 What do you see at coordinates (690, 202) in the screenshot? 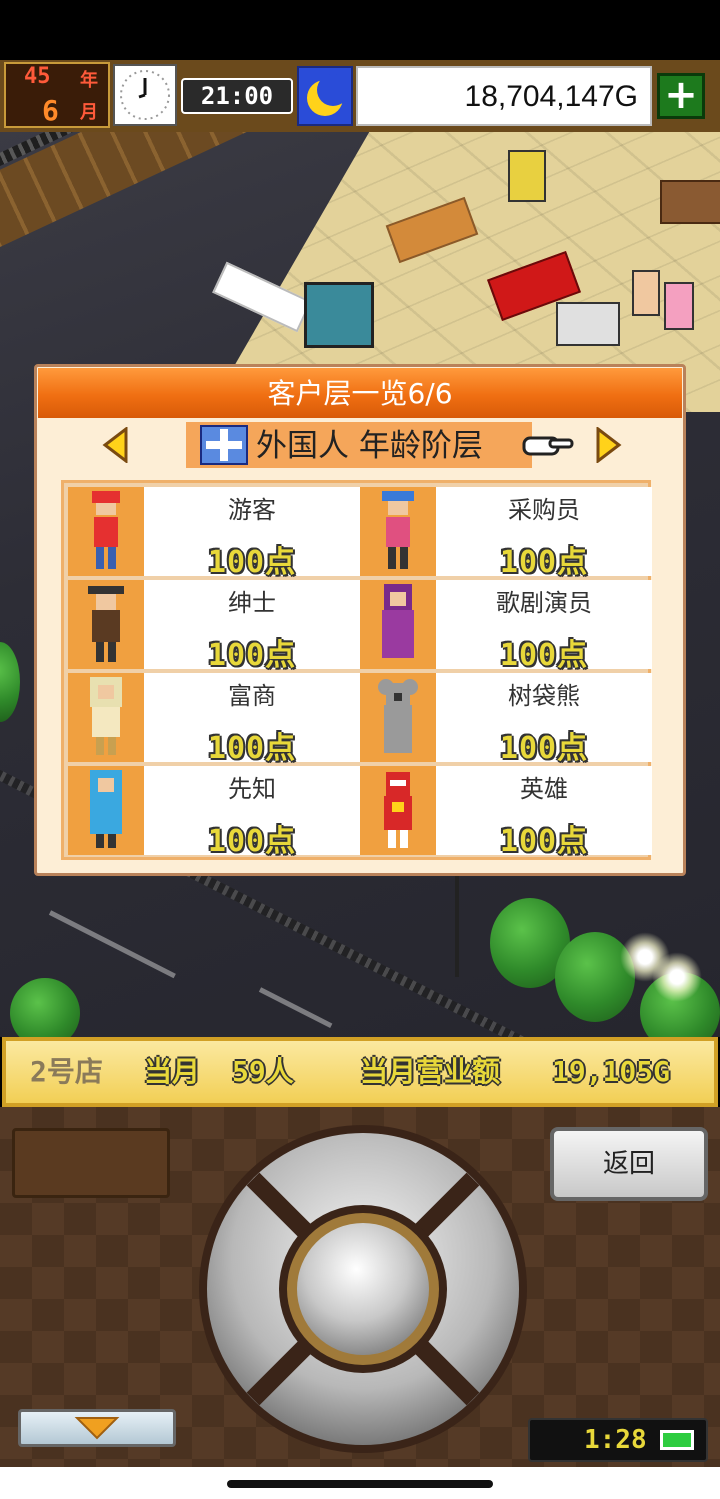
I see `desk` at bounding box center [690, 202].